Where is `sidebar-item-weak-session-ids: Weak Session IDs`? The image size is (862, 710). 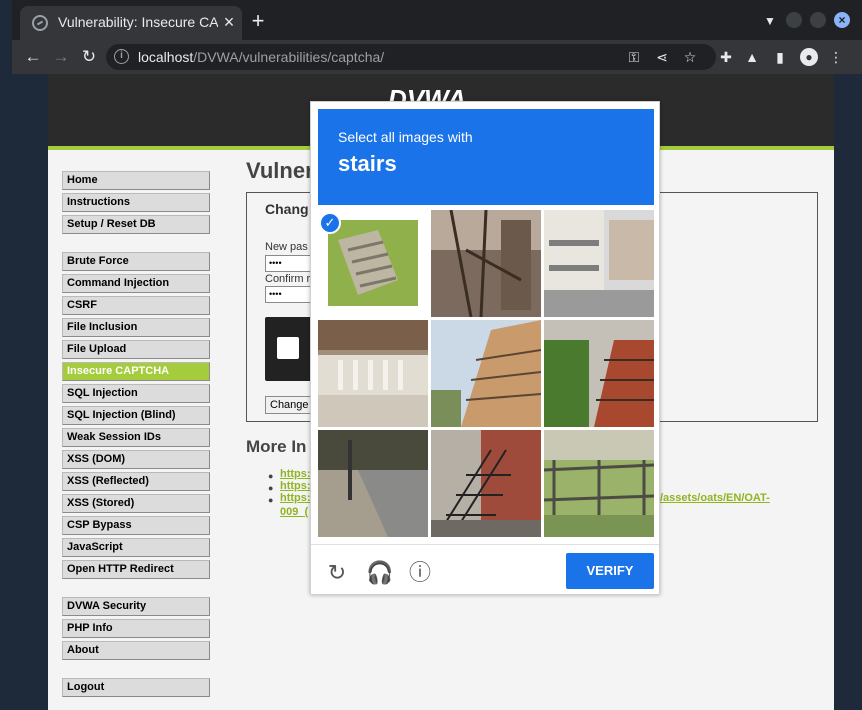
sidebar-item-weak-session-ids: Weak Session IDs is located at coordinates (136, 437).